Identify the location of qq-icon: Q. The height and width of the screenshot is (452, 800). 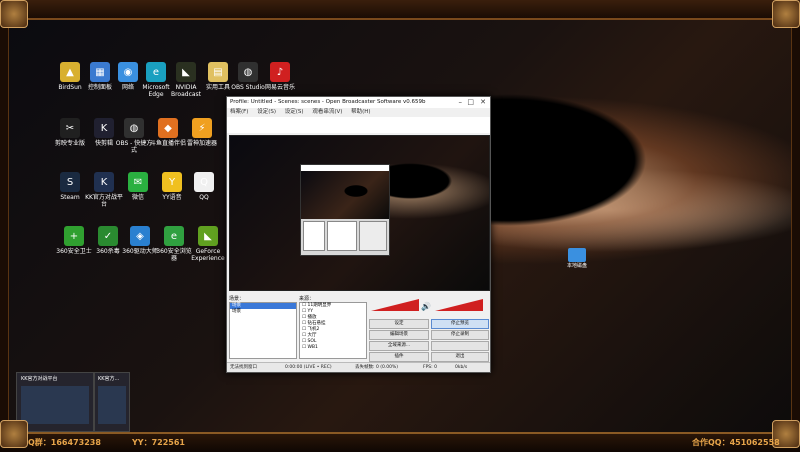
(204, 182).